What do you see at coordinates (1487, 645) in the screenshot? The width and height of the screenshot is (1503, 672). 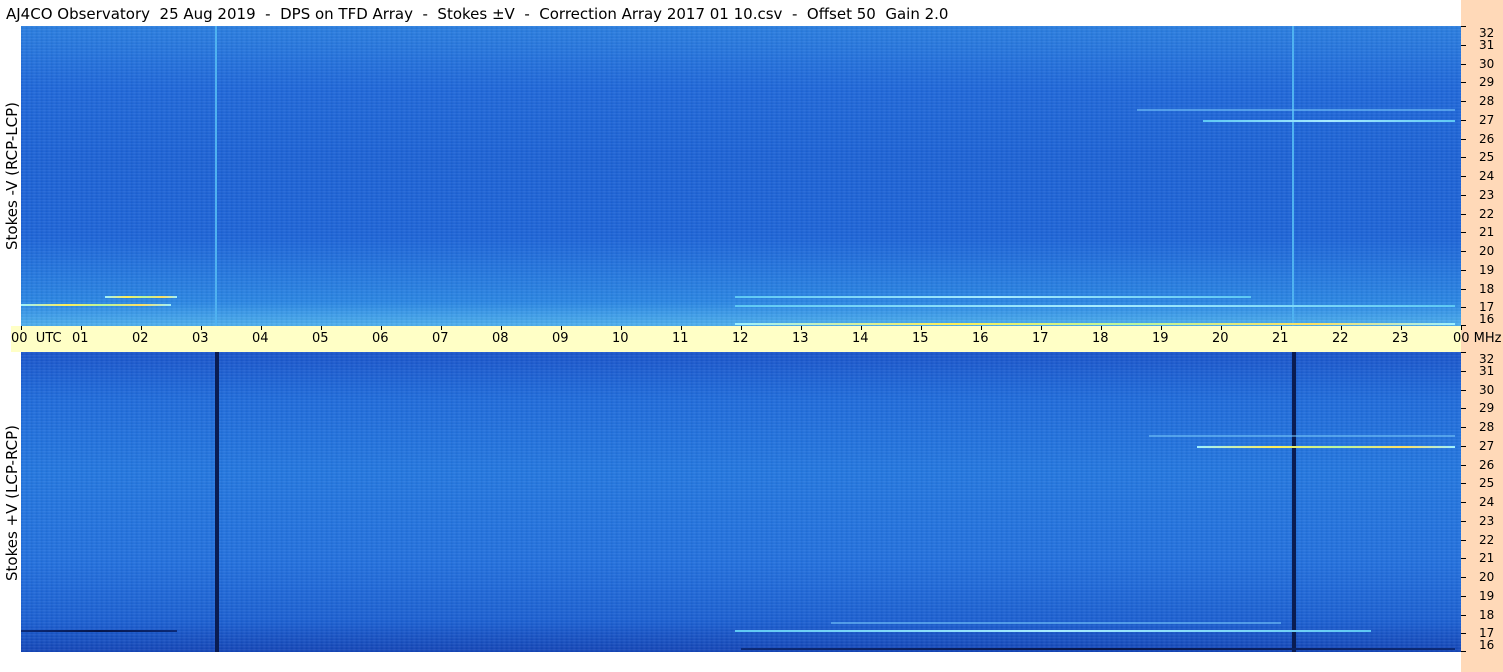 I see `frequency-tick-label: 16` at bounding box center [1487, 645].